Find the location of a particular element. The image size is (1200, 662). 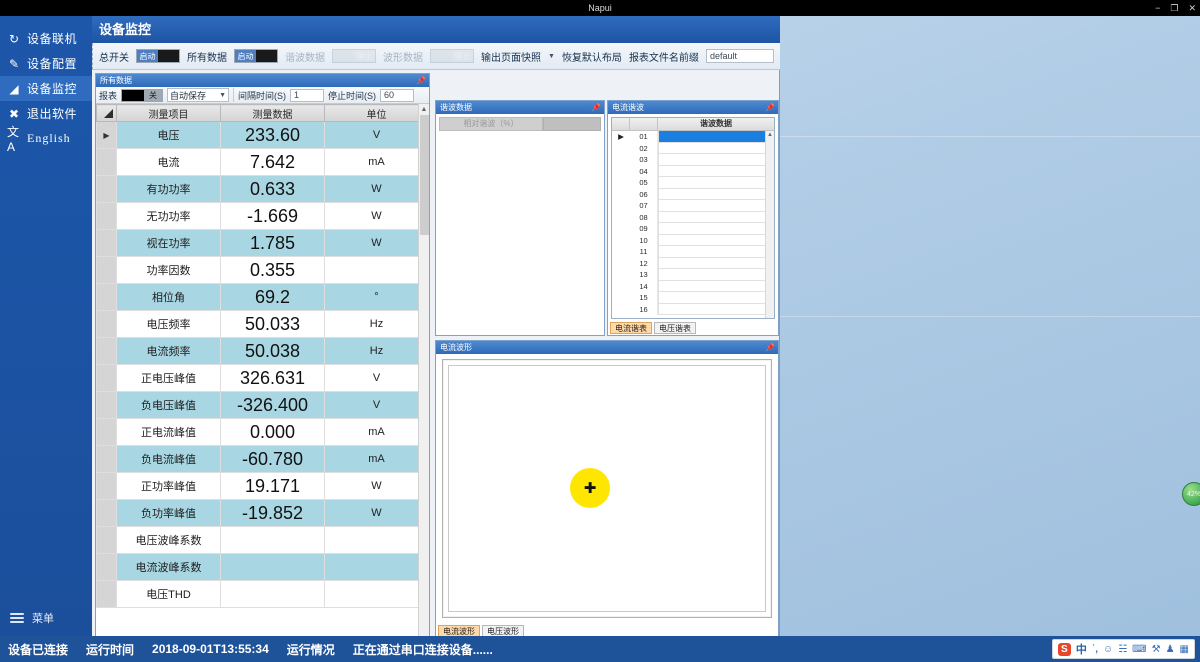

desktop-green-badge: 42% is located at coordinates (1191, 494).